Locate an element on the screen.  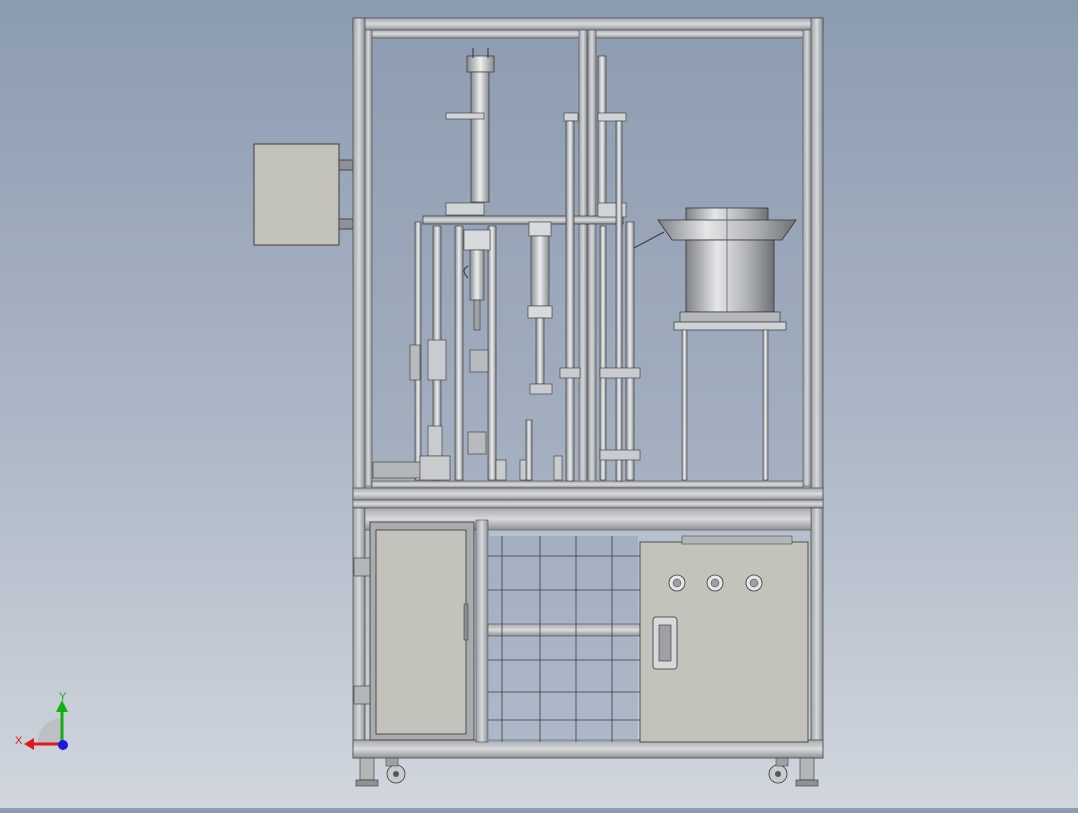
orientation-triad: Y X is located at coordinates (41, 720).